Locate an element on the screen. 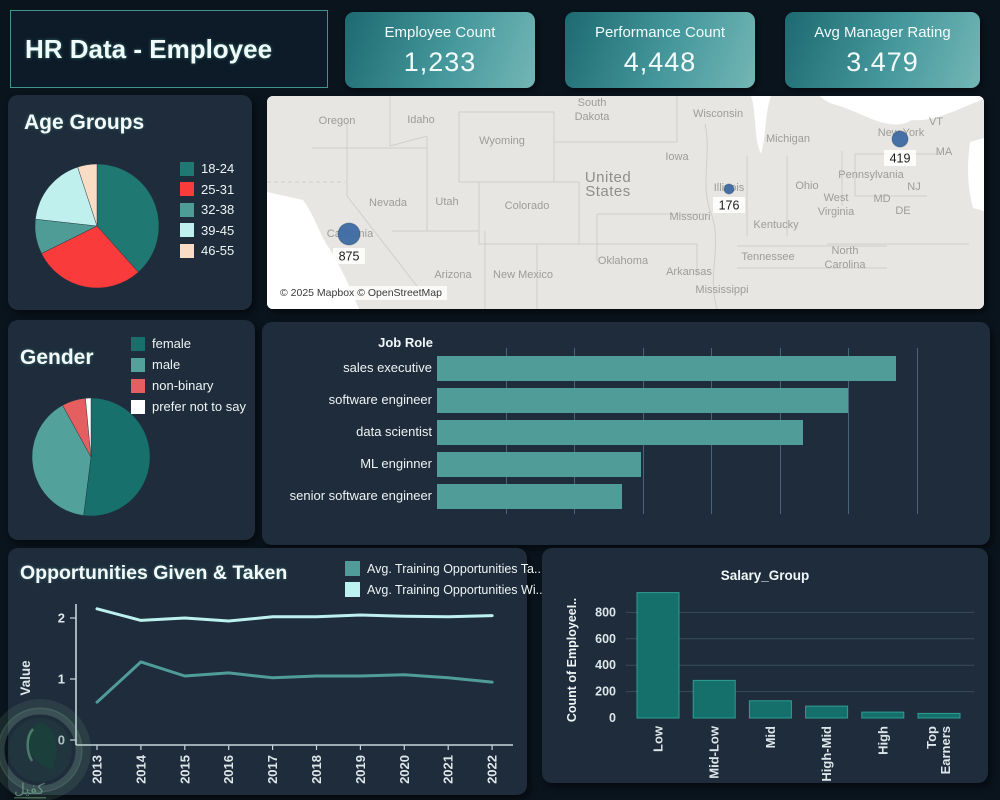  map-attribution: © 2025 Mapbox © OpenStreetMap is located at coordinates (361, 293).